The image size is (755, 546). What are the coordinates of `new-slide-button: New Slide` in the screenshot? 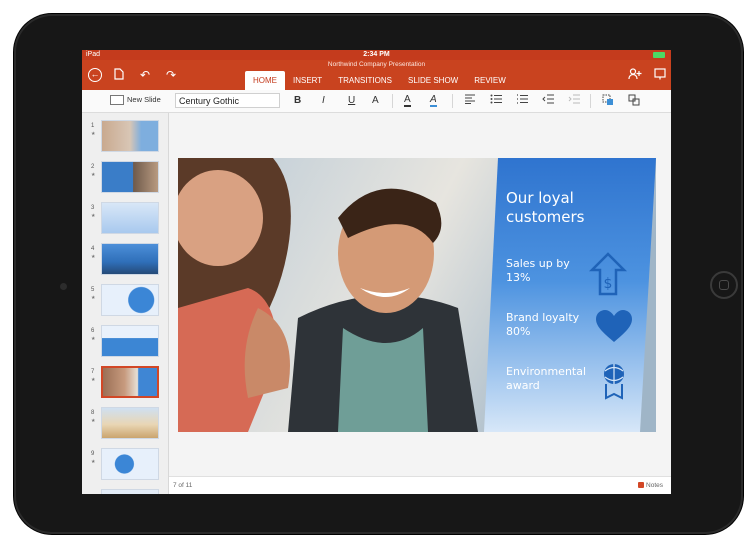 It's located at (135, 100).